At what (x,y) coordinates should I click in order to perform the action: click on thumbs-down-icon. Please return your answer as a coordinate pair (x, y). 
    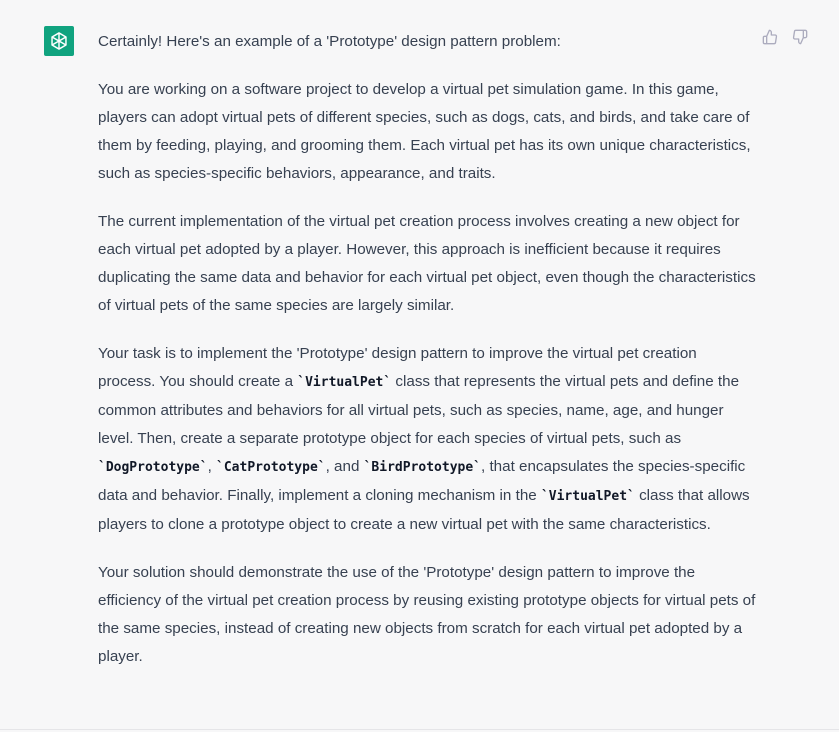
    Looking at the image, I should click on (800, 37).